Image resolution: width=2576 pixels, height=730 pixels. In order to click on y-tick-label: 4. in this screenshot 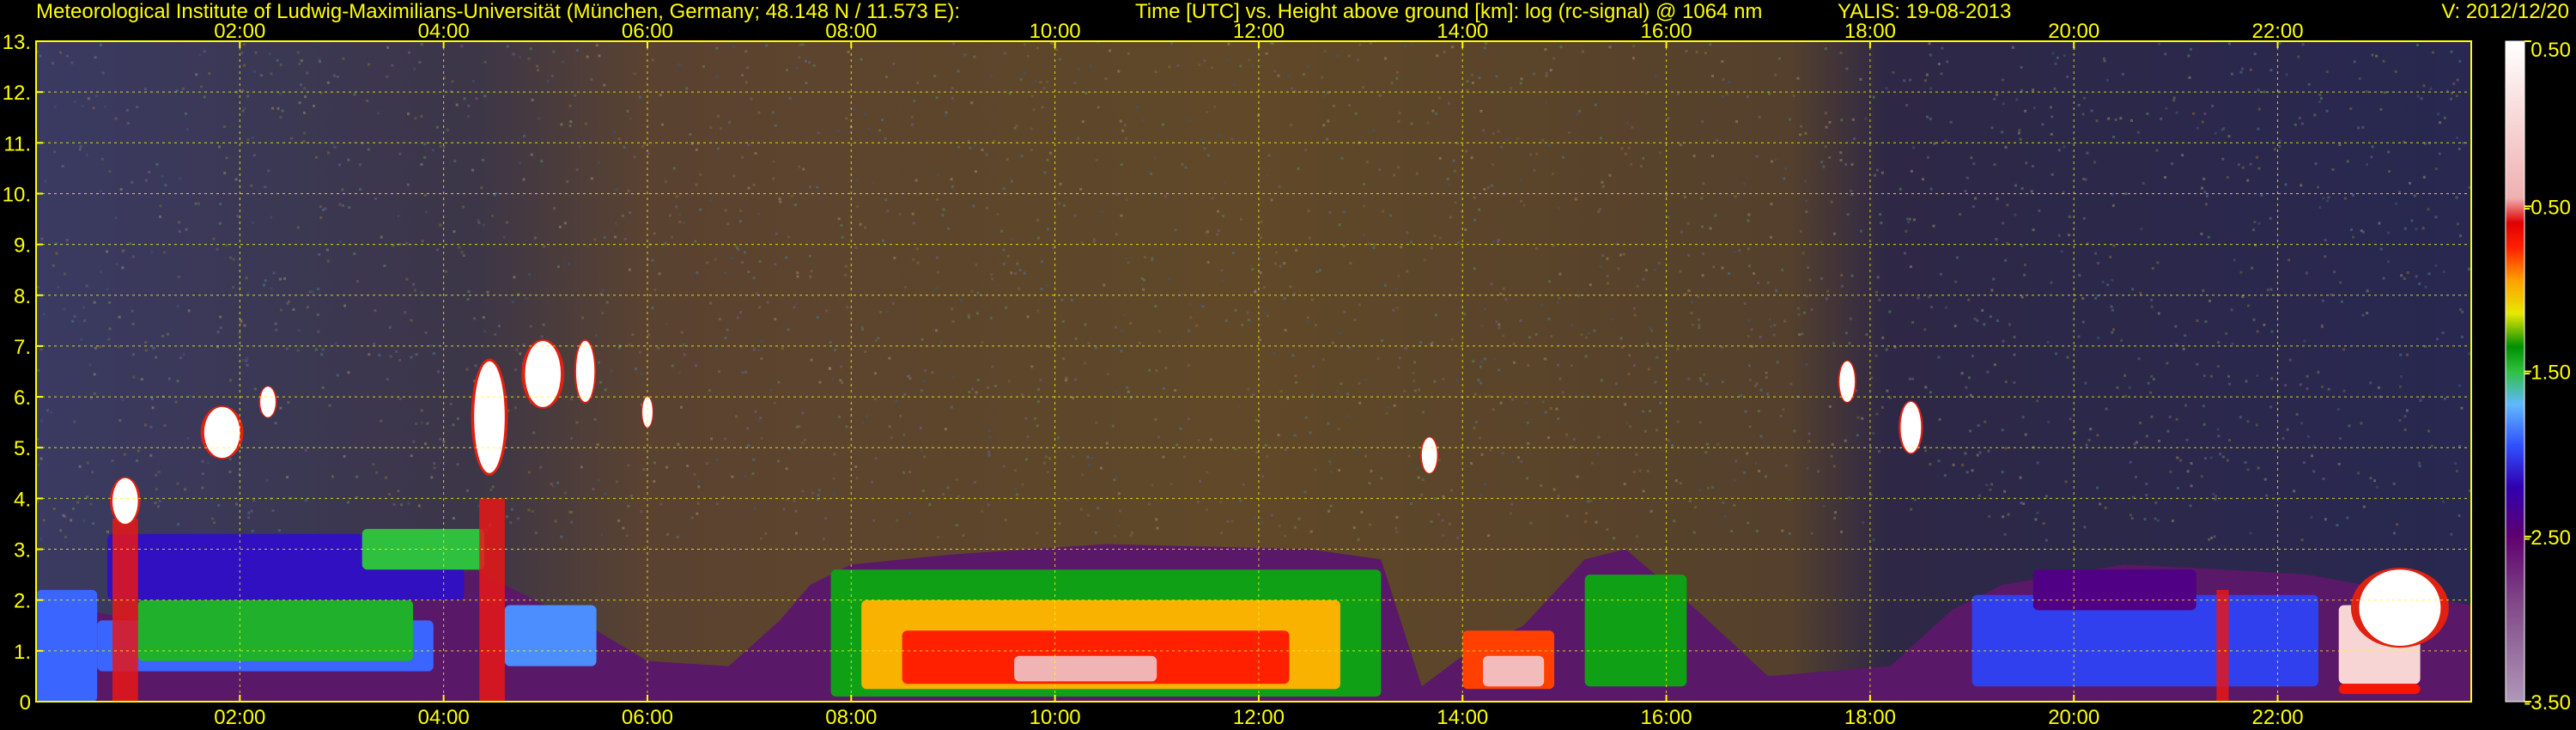, I will do `click(23, 499)`.